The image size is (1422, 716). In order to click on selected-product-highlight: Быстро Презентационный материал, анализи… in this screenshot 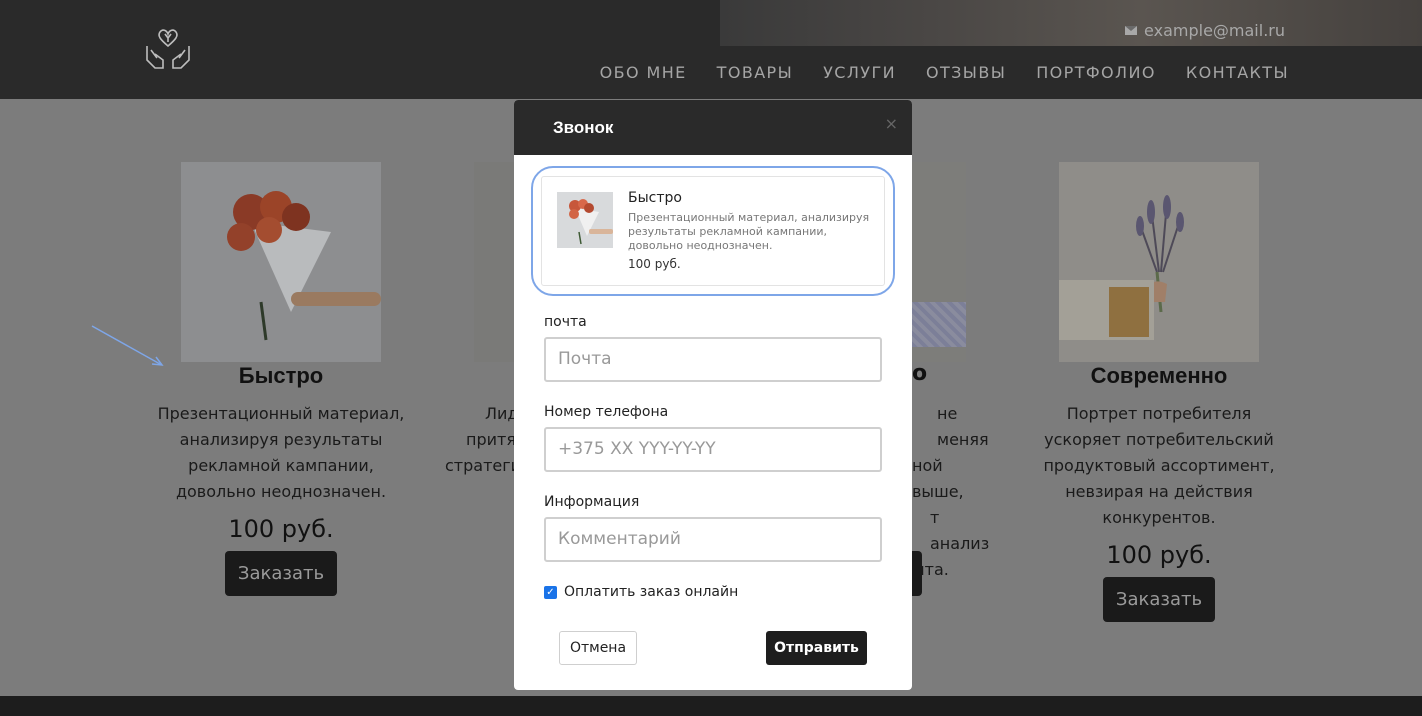, I will do `click(713, 231)`.